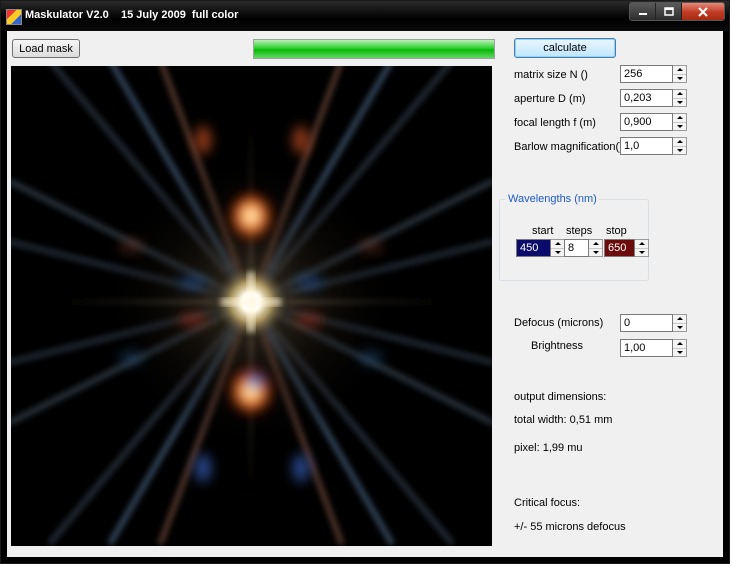  What do you see at coordinates (563, 420) in the screenshot?
I see `total-width-text: total width: 0,51 mm` at bounding box center [563, 420].